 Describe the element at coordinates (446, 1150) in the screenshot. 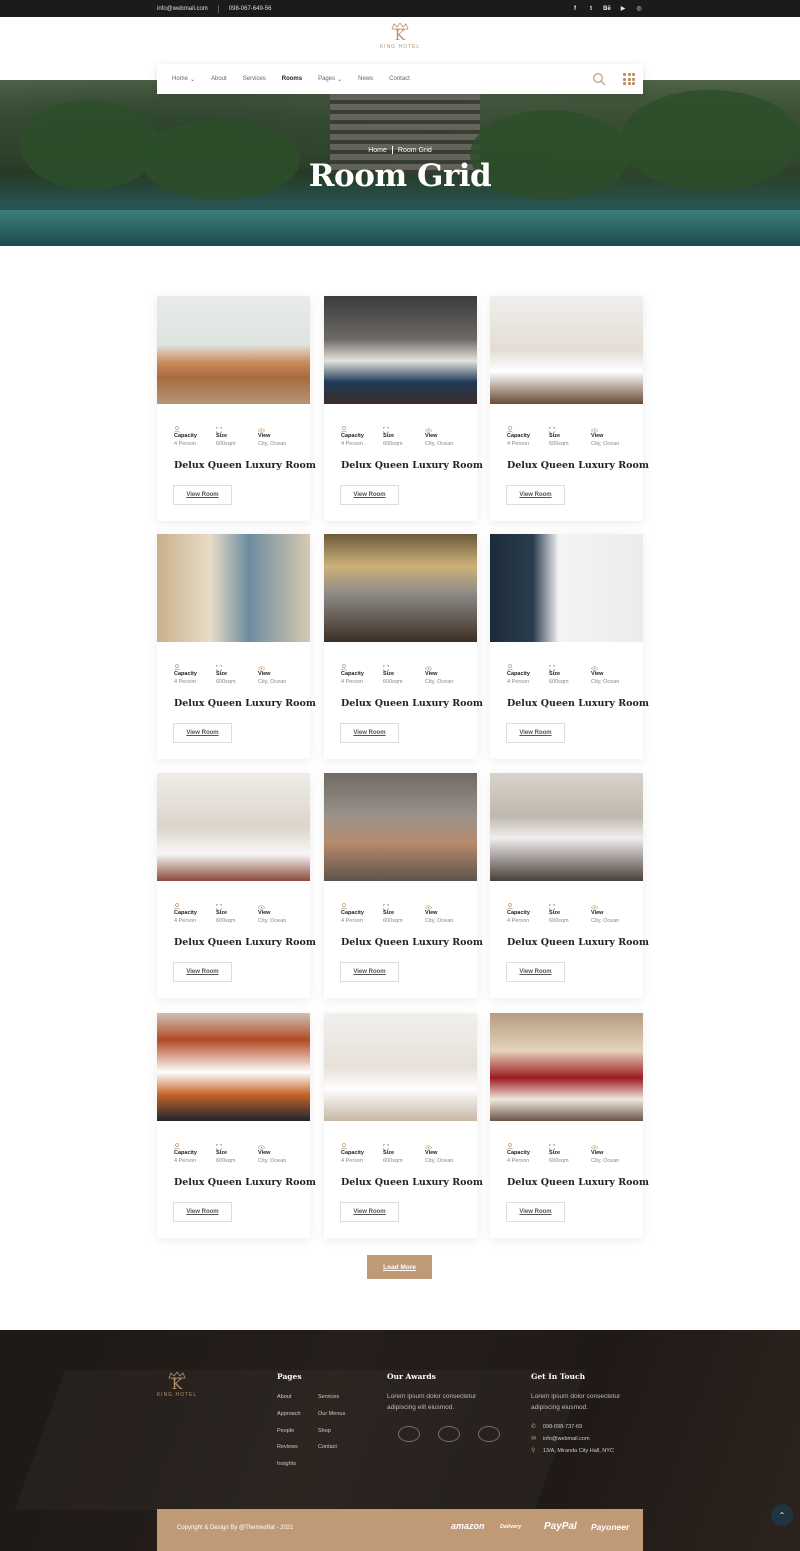

I see `room-view: View City, Ocean` at that location.